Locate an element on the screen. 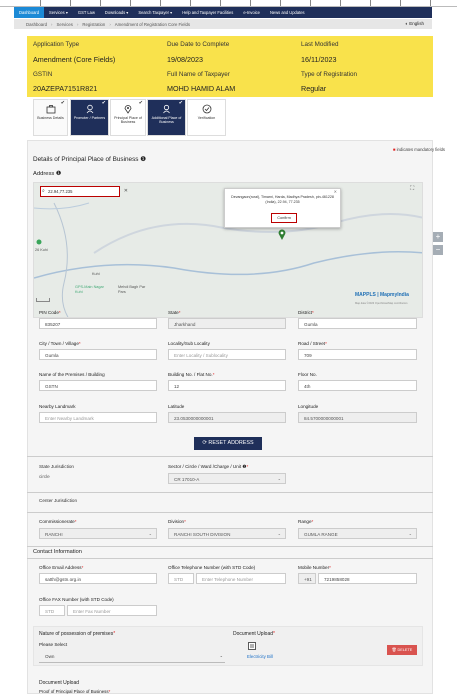 This screenshot has width=457, height=694. nav-dashboard: Dashboard is located at coordinates (29, 12).